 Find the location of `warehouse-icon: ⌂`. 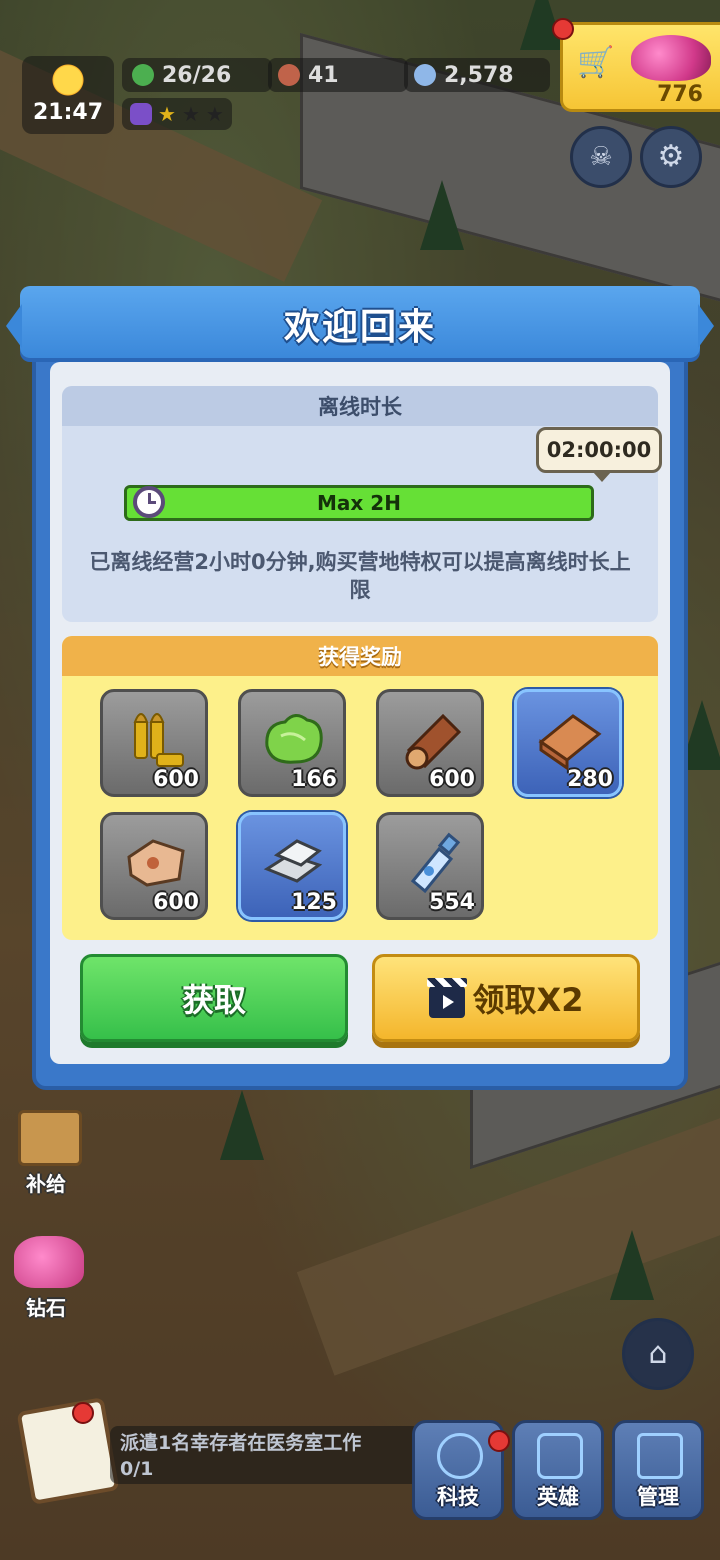

warehouse-icon: ⌂ is located at coordinates (658, 1353).